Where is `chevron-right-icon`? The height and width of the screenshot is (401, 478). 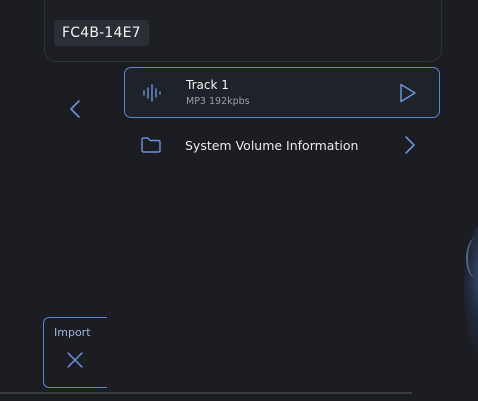
chevron-right-icon is located at coordinates (410, 145).